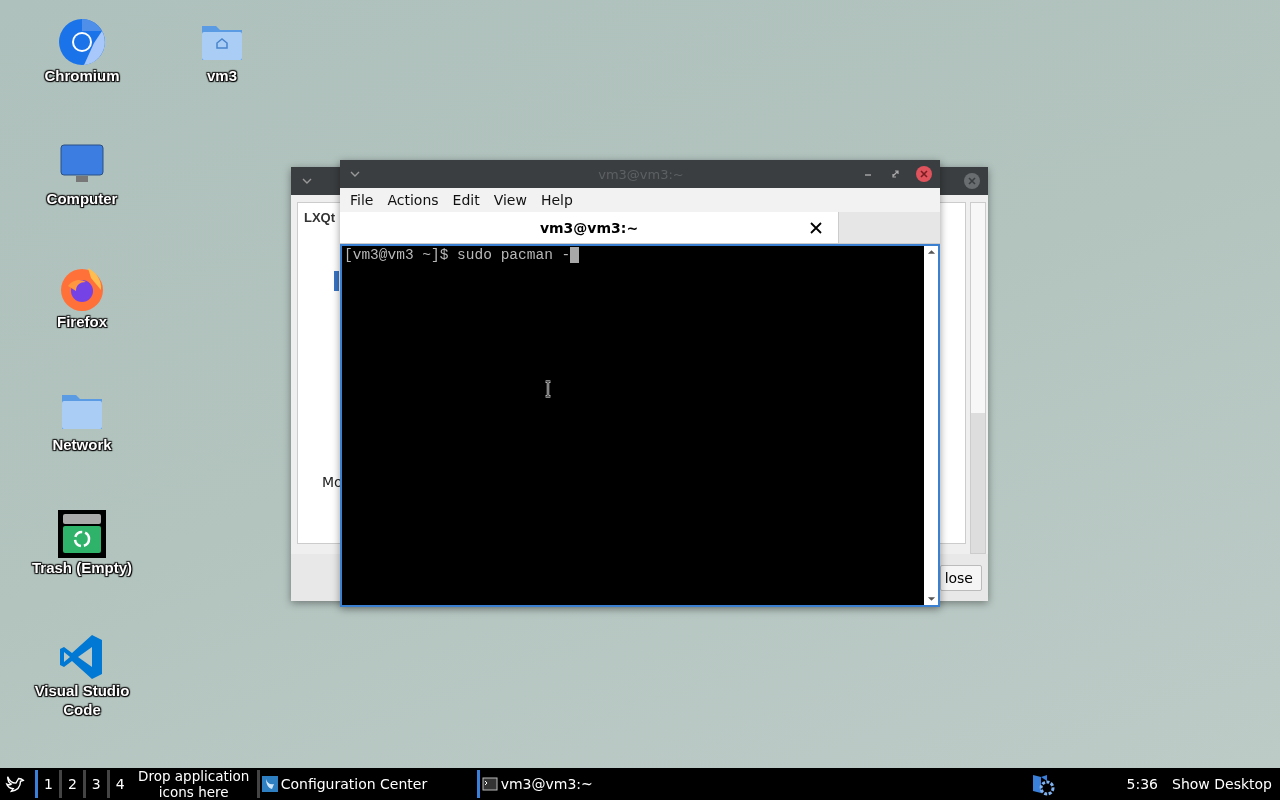  Describe the element at coordinates (960, 577) in the screenshot. I see `close-button: lose` at that location.